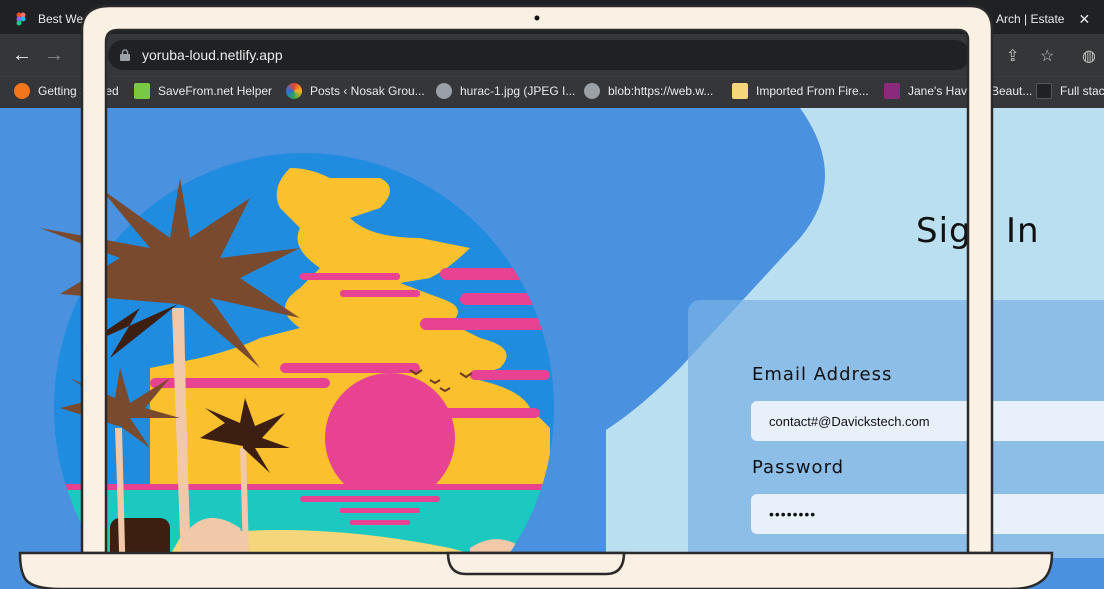 This screenshot has height=589, width=1104. What do you see at coordinates (125, 55) in the screenshot?
I see `lock-icon` at bounding box center [125, 55].